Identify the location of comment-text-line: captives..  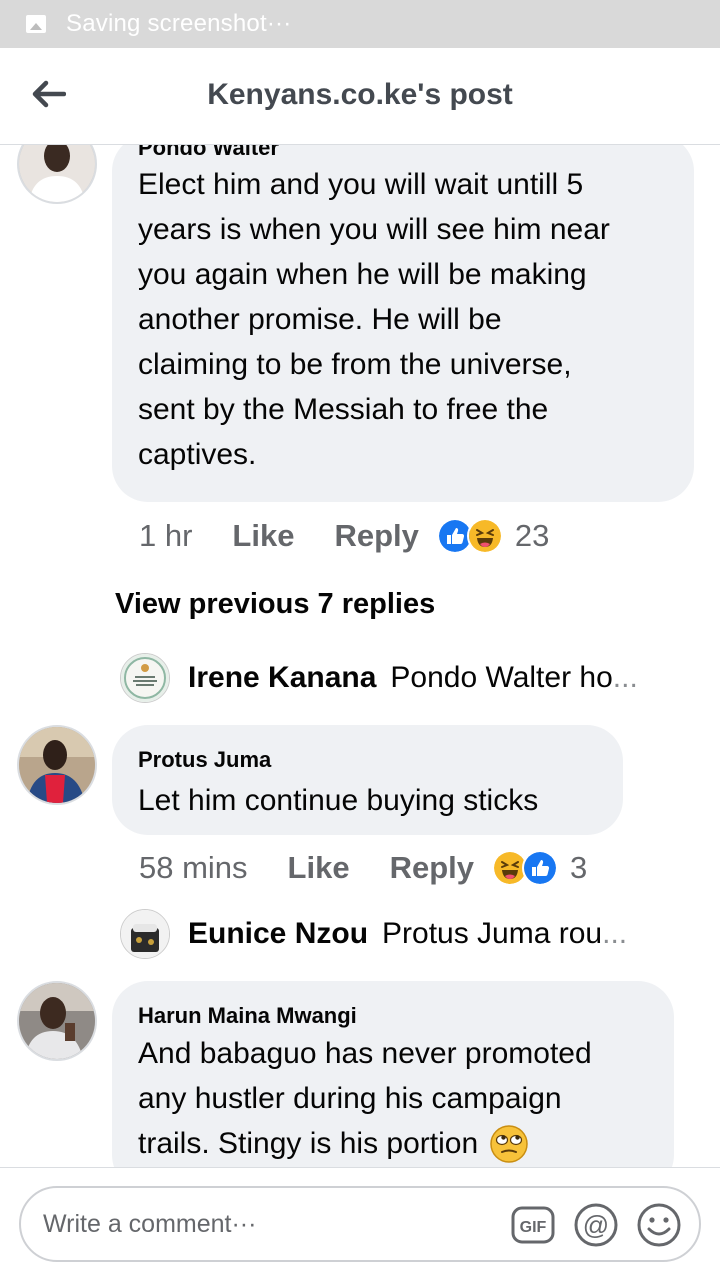
(197, 454).